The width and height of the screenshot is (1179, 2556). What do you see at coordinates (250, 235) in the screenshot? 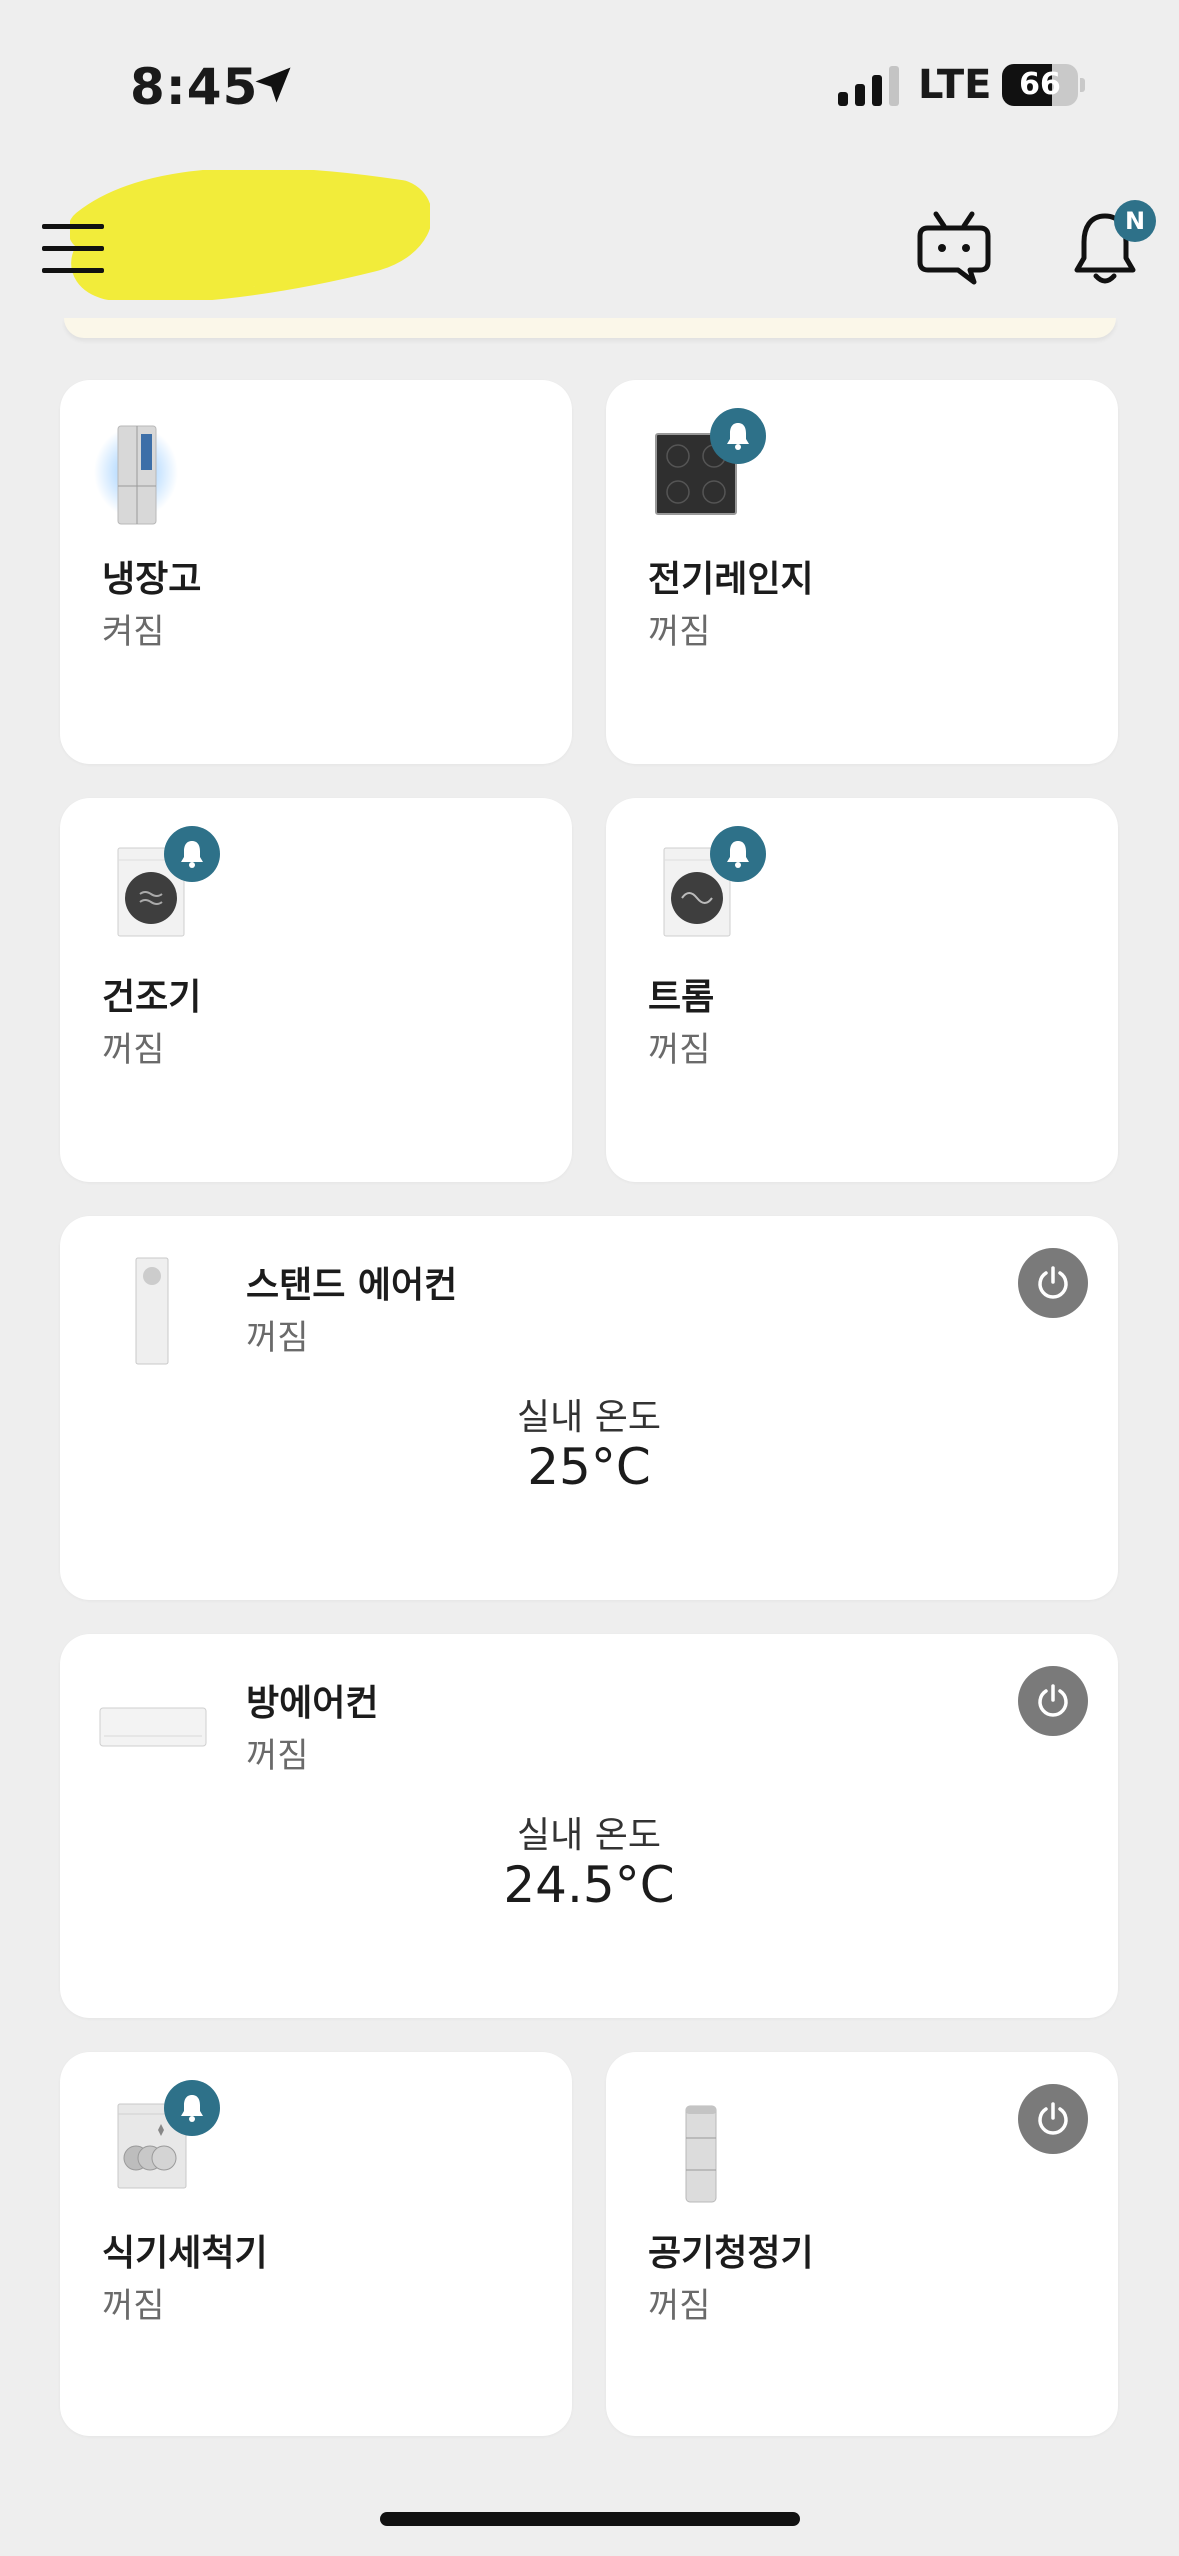
I see `redacted-home-name` at bounding box center [250, 235].